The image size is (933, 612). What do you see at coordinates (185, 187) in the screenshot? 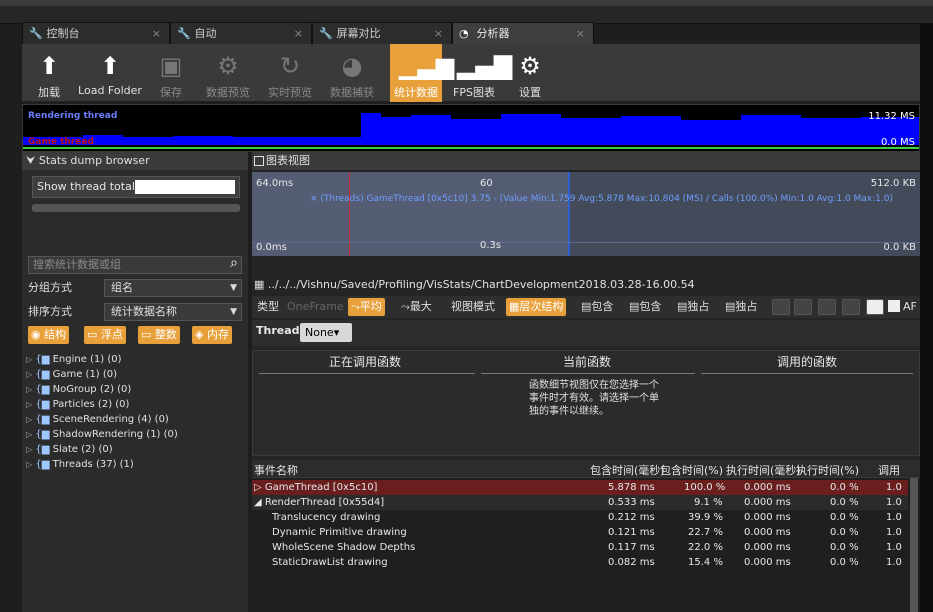
I see `thread-totals-input` at bounding box center [185, 187].